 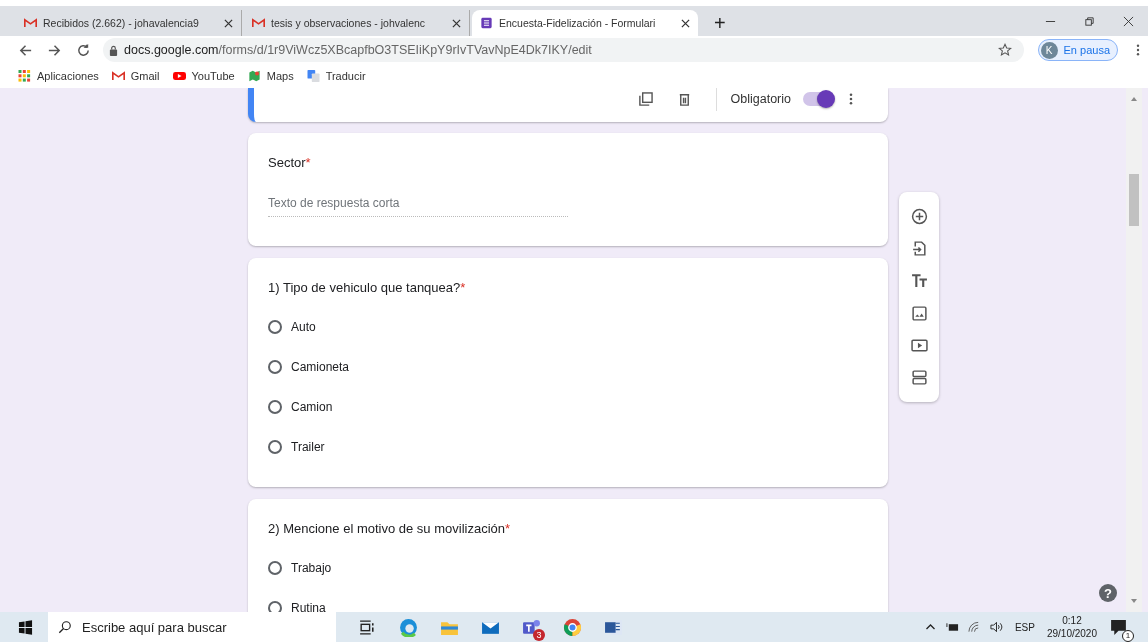 I want to click on form-icon, so click(x=486, y=23).